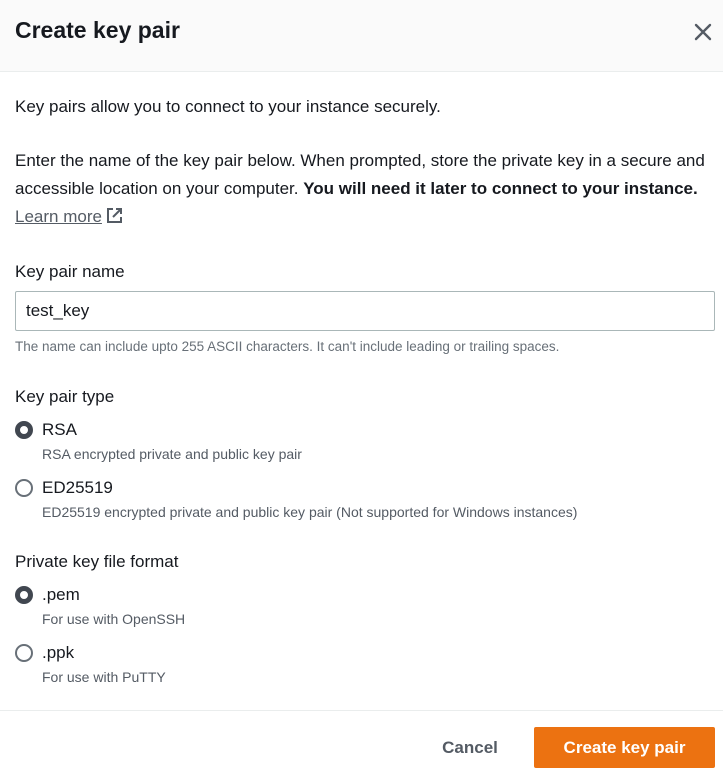  I want to click on close-button, so click(703, 32).